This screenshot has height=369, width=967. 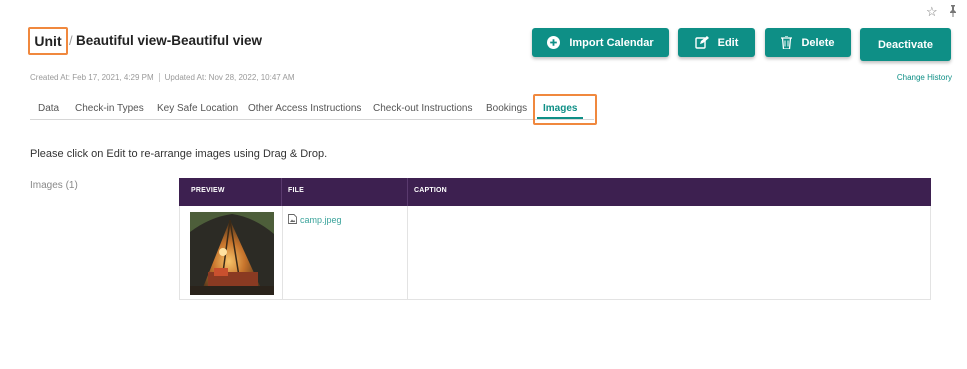 I want to click on pin-icon, so click(x=953, y=12).